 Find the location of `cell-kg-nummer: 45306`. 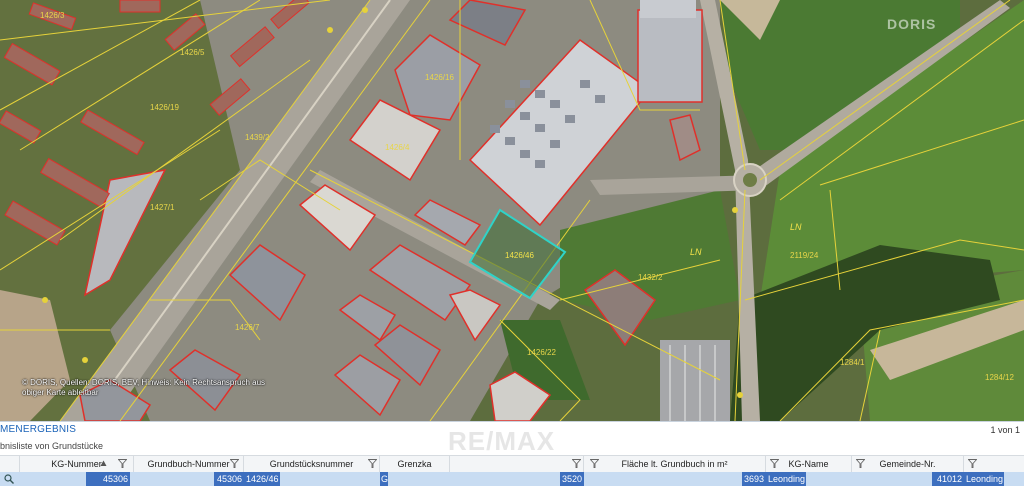

cell-kg-nummer: 45306 is located at coordinates (108, 479).